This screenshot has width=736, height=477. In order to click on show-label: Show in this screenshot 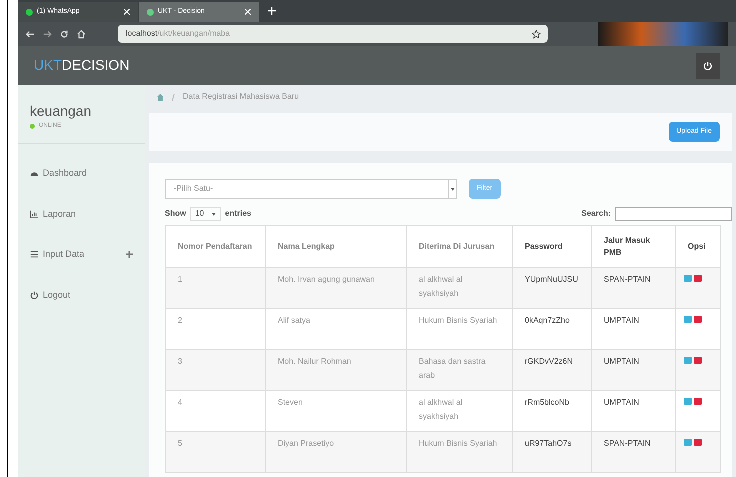, I will do `click(175, 214)`.